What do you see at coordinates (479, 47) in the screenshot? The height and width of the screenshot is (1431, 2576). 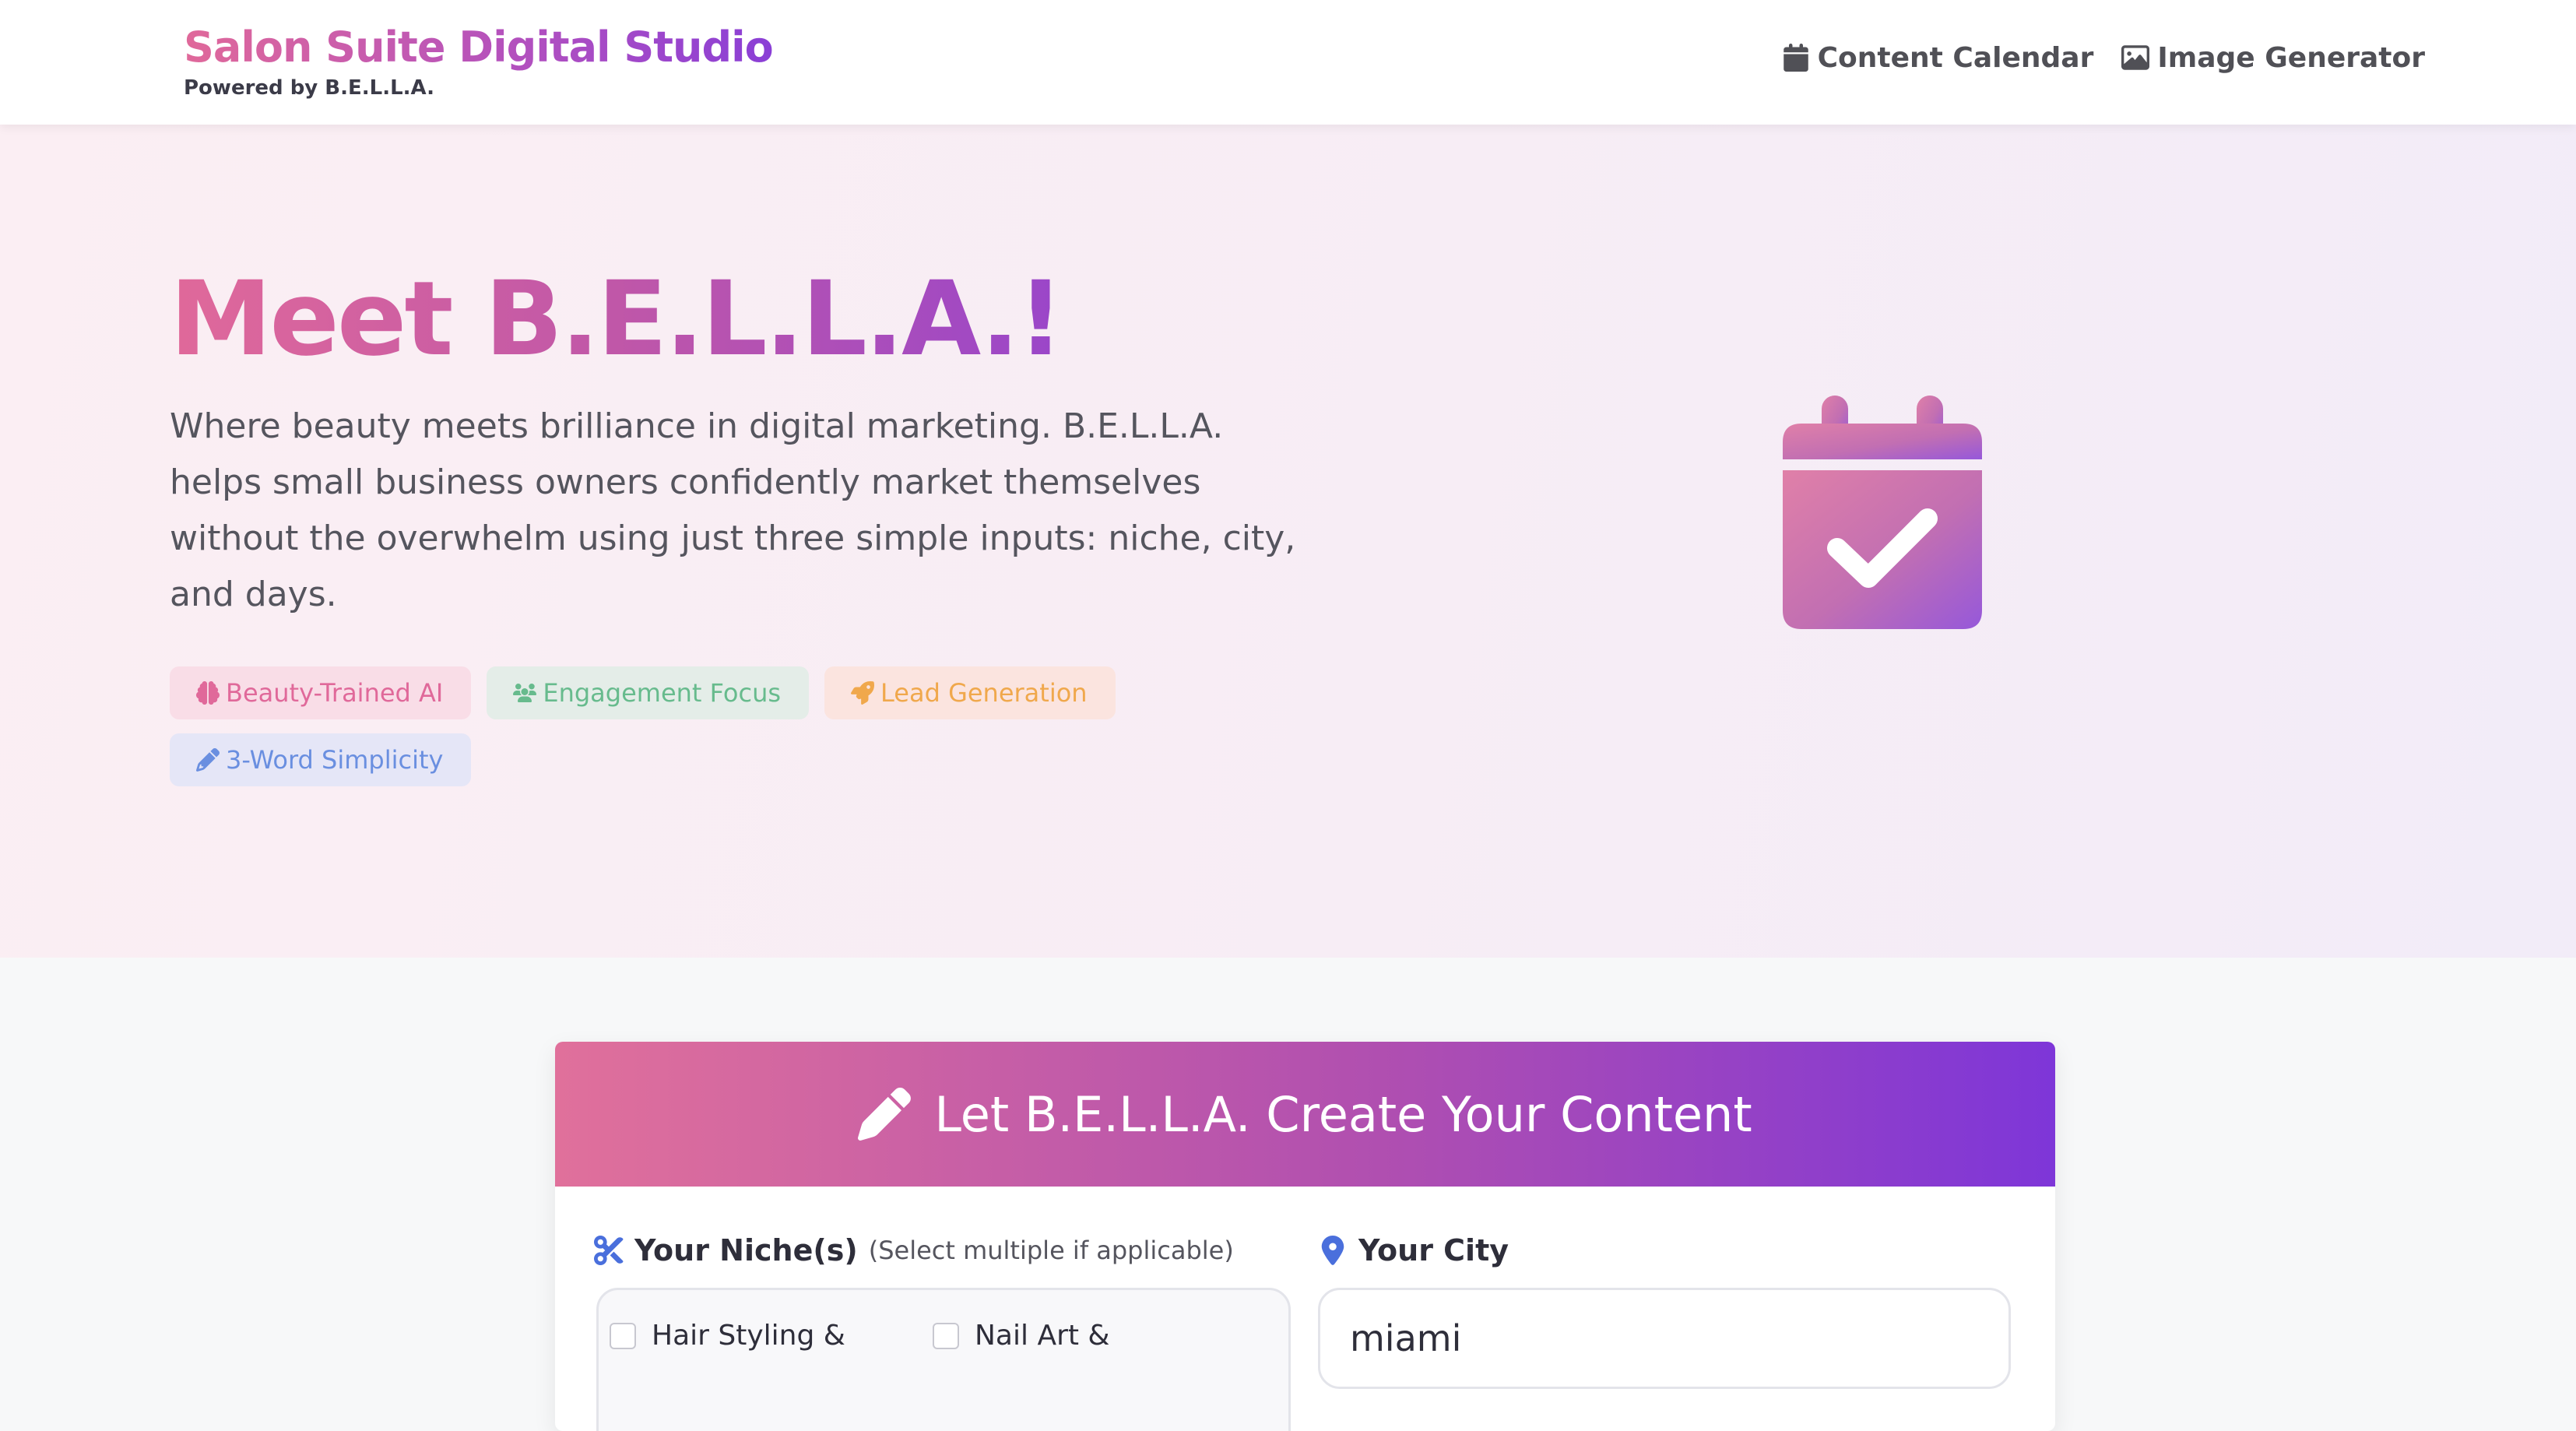 I see `brand-title: Salon Suite Digital Studio` at bounding box center [479, 47].